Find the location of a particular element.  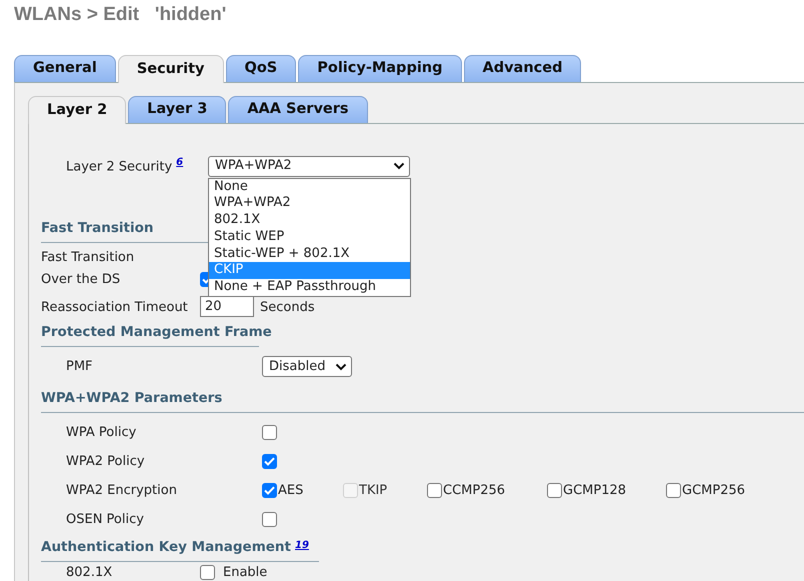

option-label: AES is located at coordinates (291, 491).